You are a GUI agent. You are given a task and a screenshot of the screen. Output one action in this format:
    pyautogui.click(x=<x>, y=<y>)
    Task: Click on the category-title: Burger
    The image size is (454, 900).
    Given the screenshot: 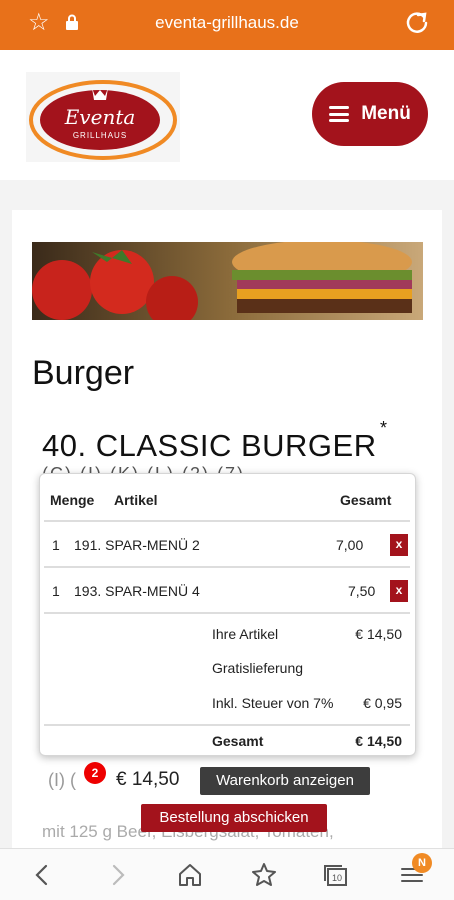 What is the action you would take?
    pyautogui.click(x=83, y=373)
    